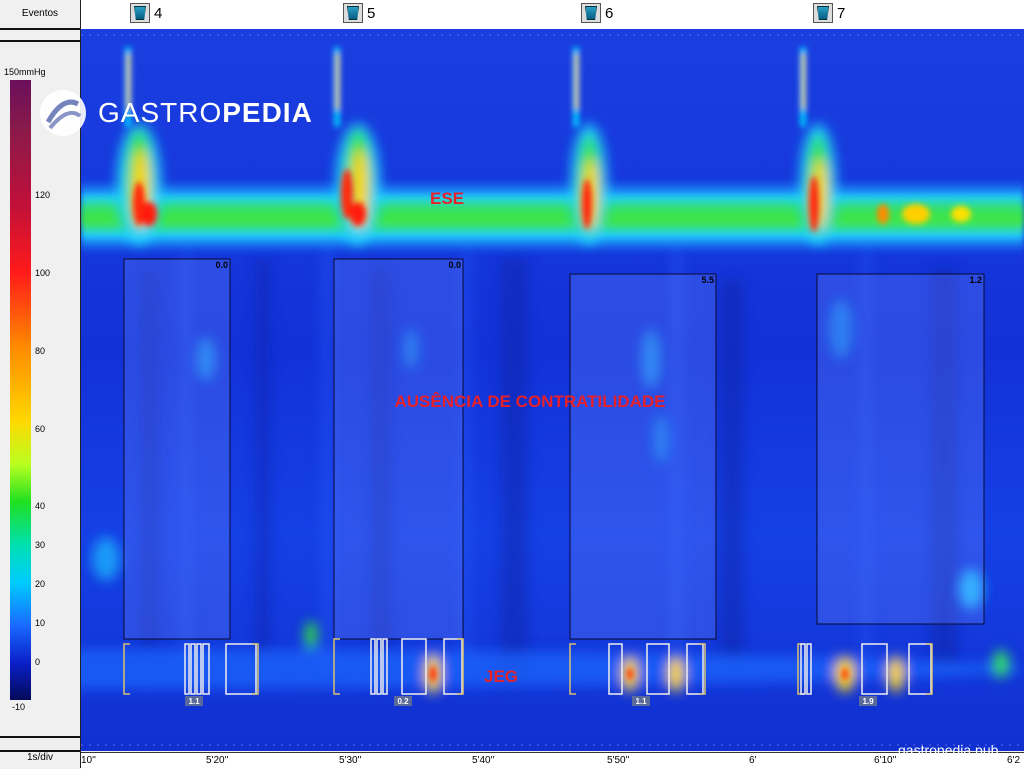 The width and height of the screenshot is (1024, 769). Describe the element at coordinates (707, 280) in the screenshot. I see `irp-box-value: 5.5` at that location.